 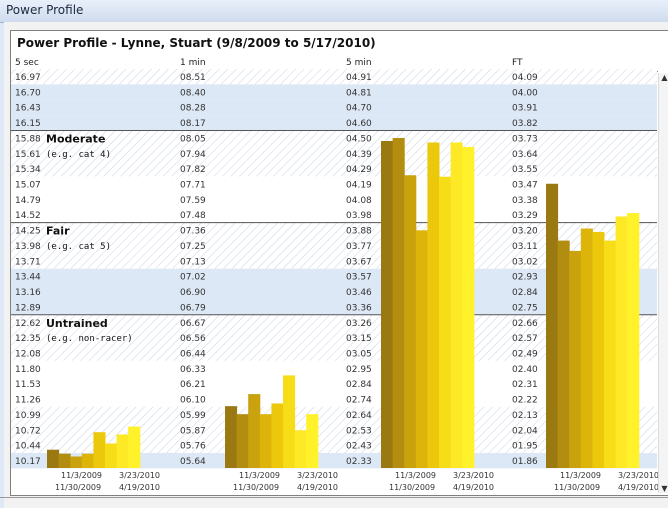 What do you see at coordinates (28, 293) in the screenshot?
I see `tick-label: 13.16` at bounding box center [28, 293].